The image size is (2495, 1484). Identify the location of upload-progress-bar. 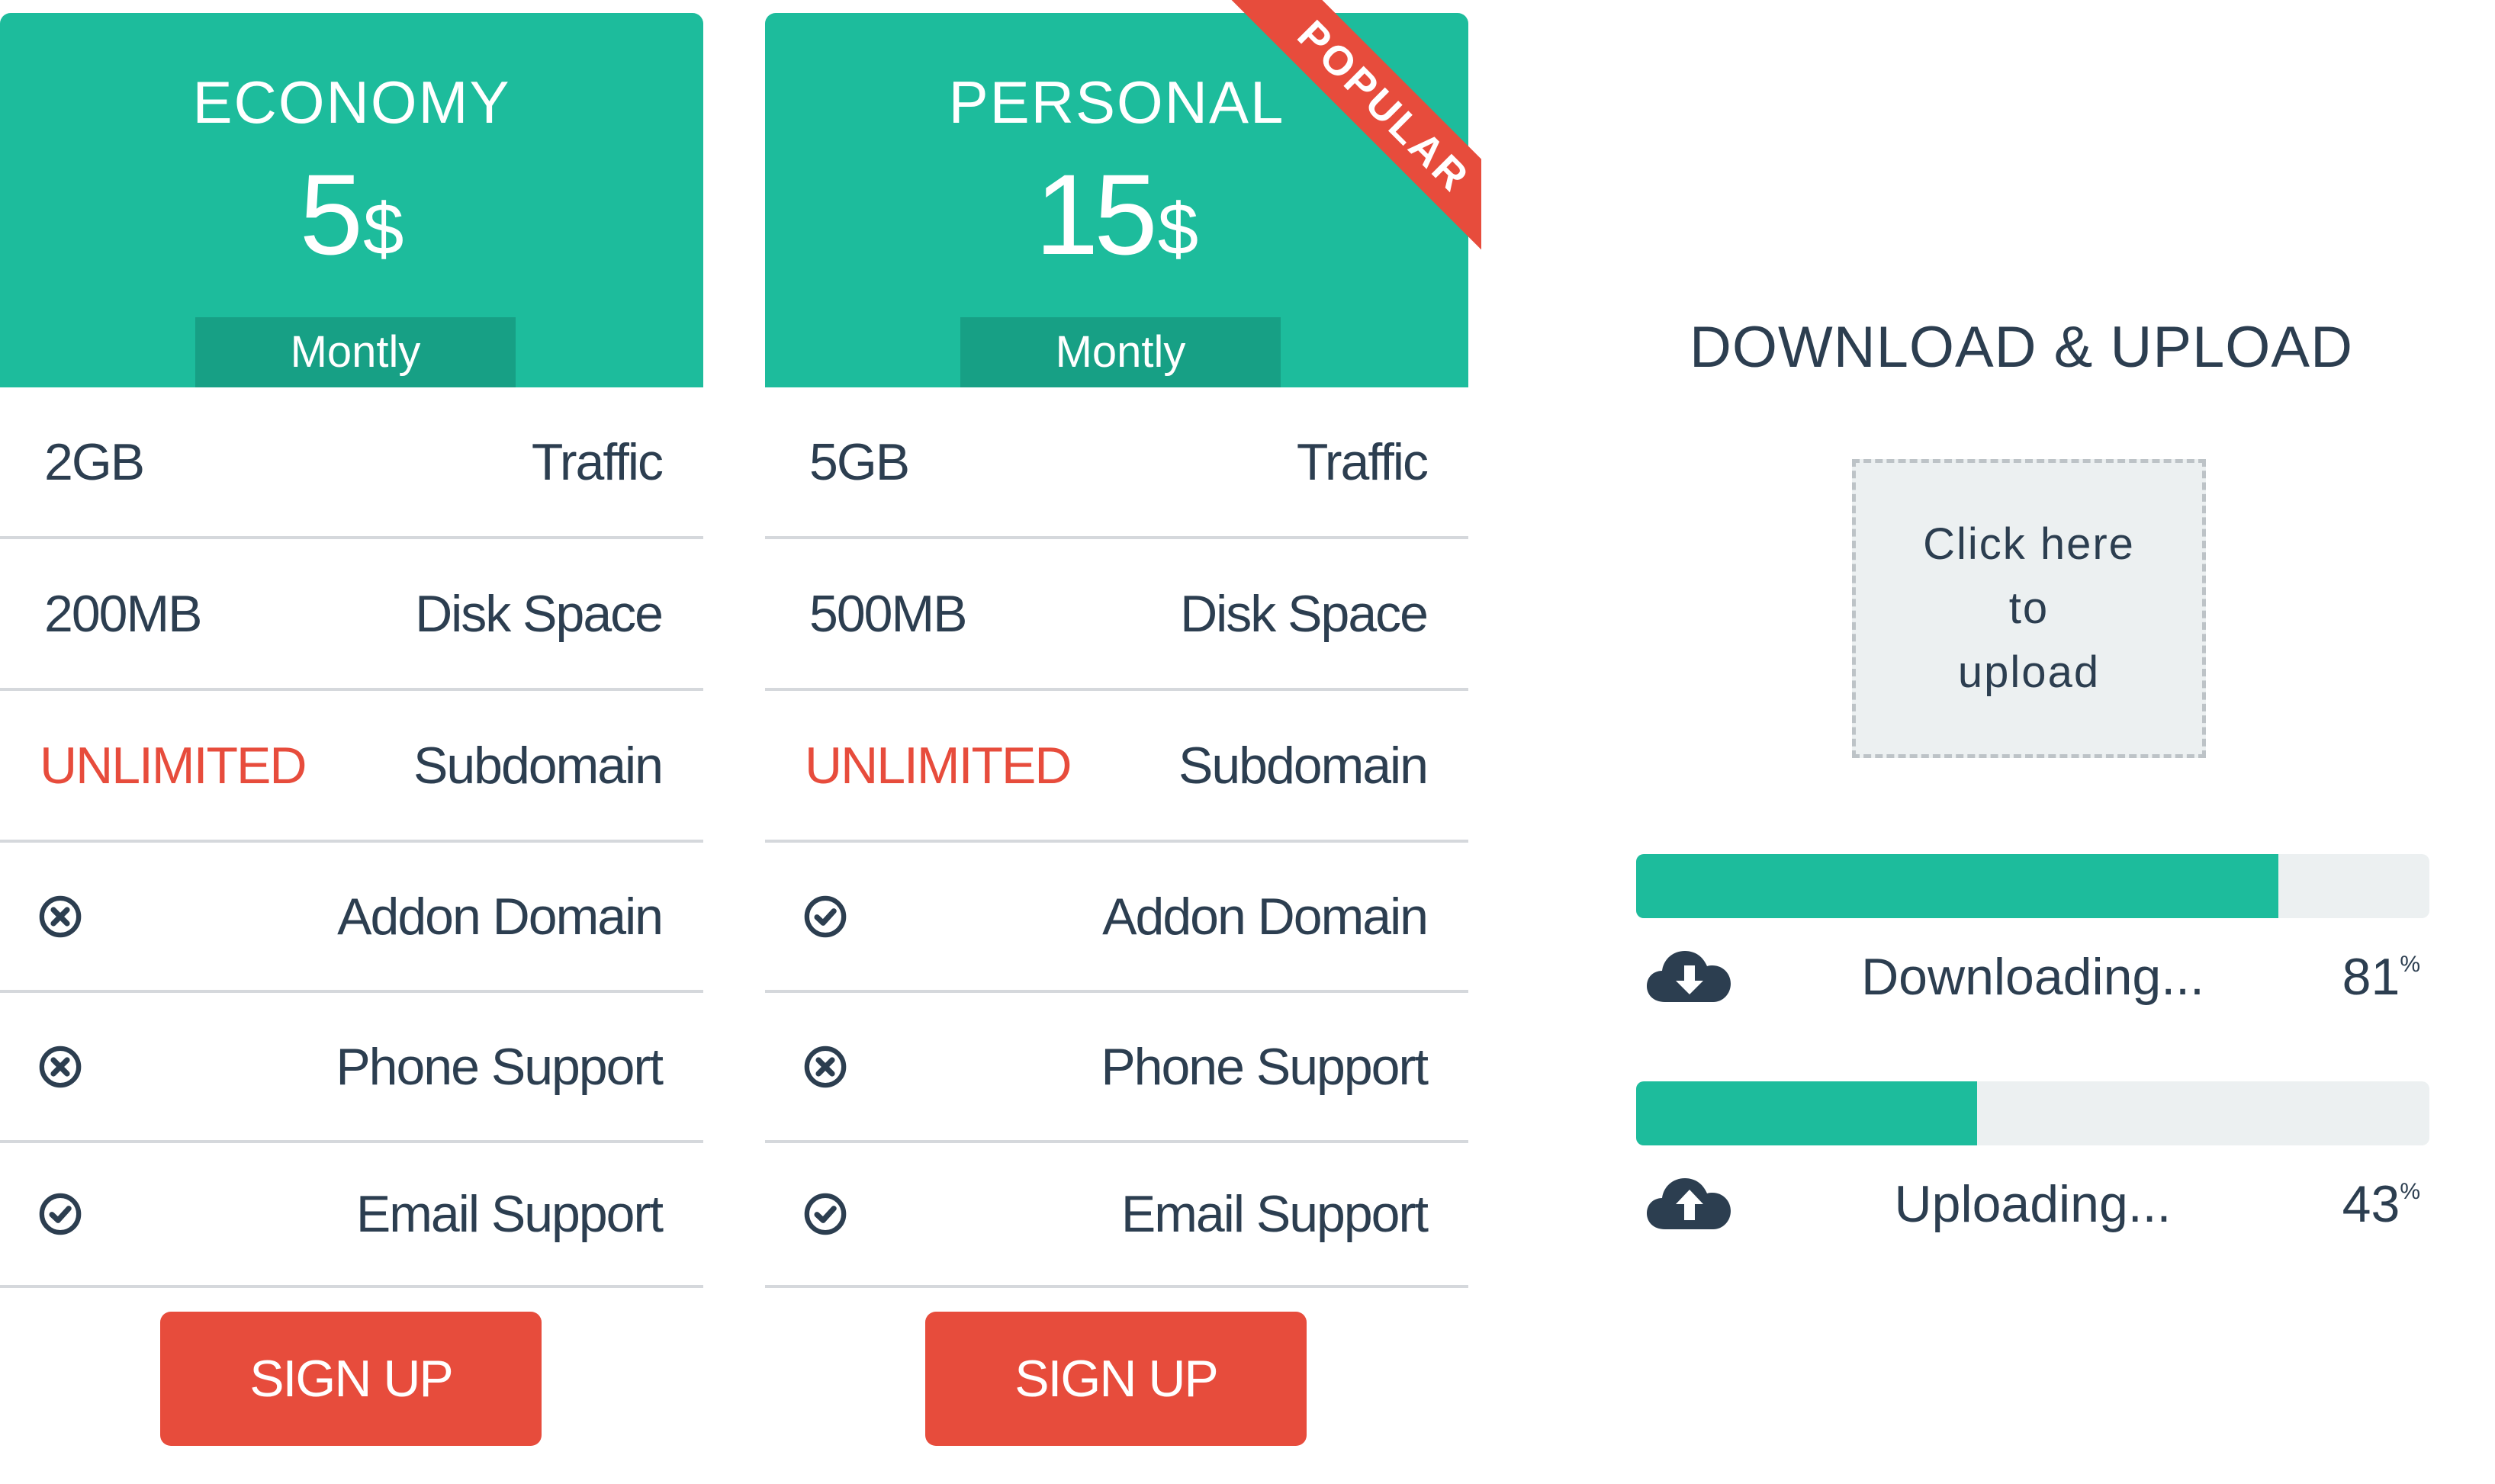
(2032, 1113).